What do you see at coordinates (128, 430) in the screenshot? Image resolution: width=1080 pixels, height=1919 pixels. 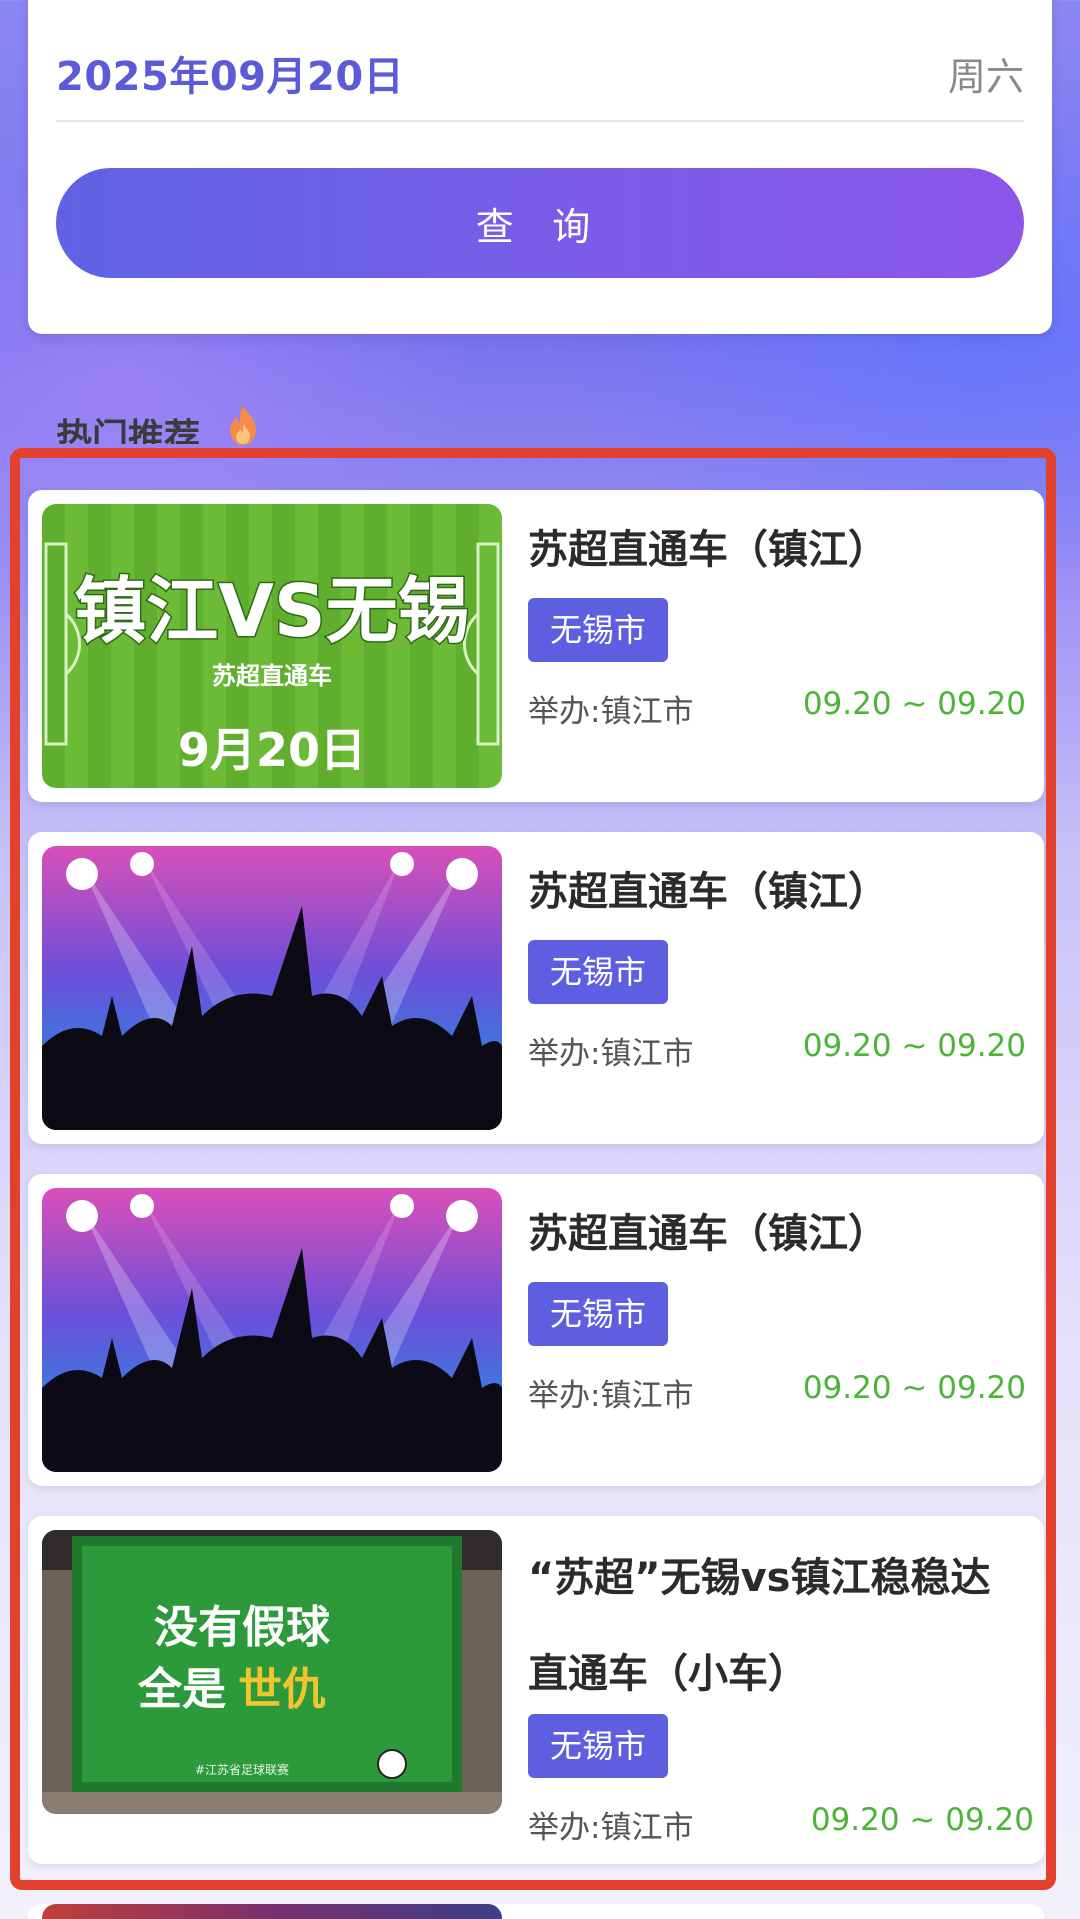 I see `section-title: 热门推荐` at bounding box center [128, 430].